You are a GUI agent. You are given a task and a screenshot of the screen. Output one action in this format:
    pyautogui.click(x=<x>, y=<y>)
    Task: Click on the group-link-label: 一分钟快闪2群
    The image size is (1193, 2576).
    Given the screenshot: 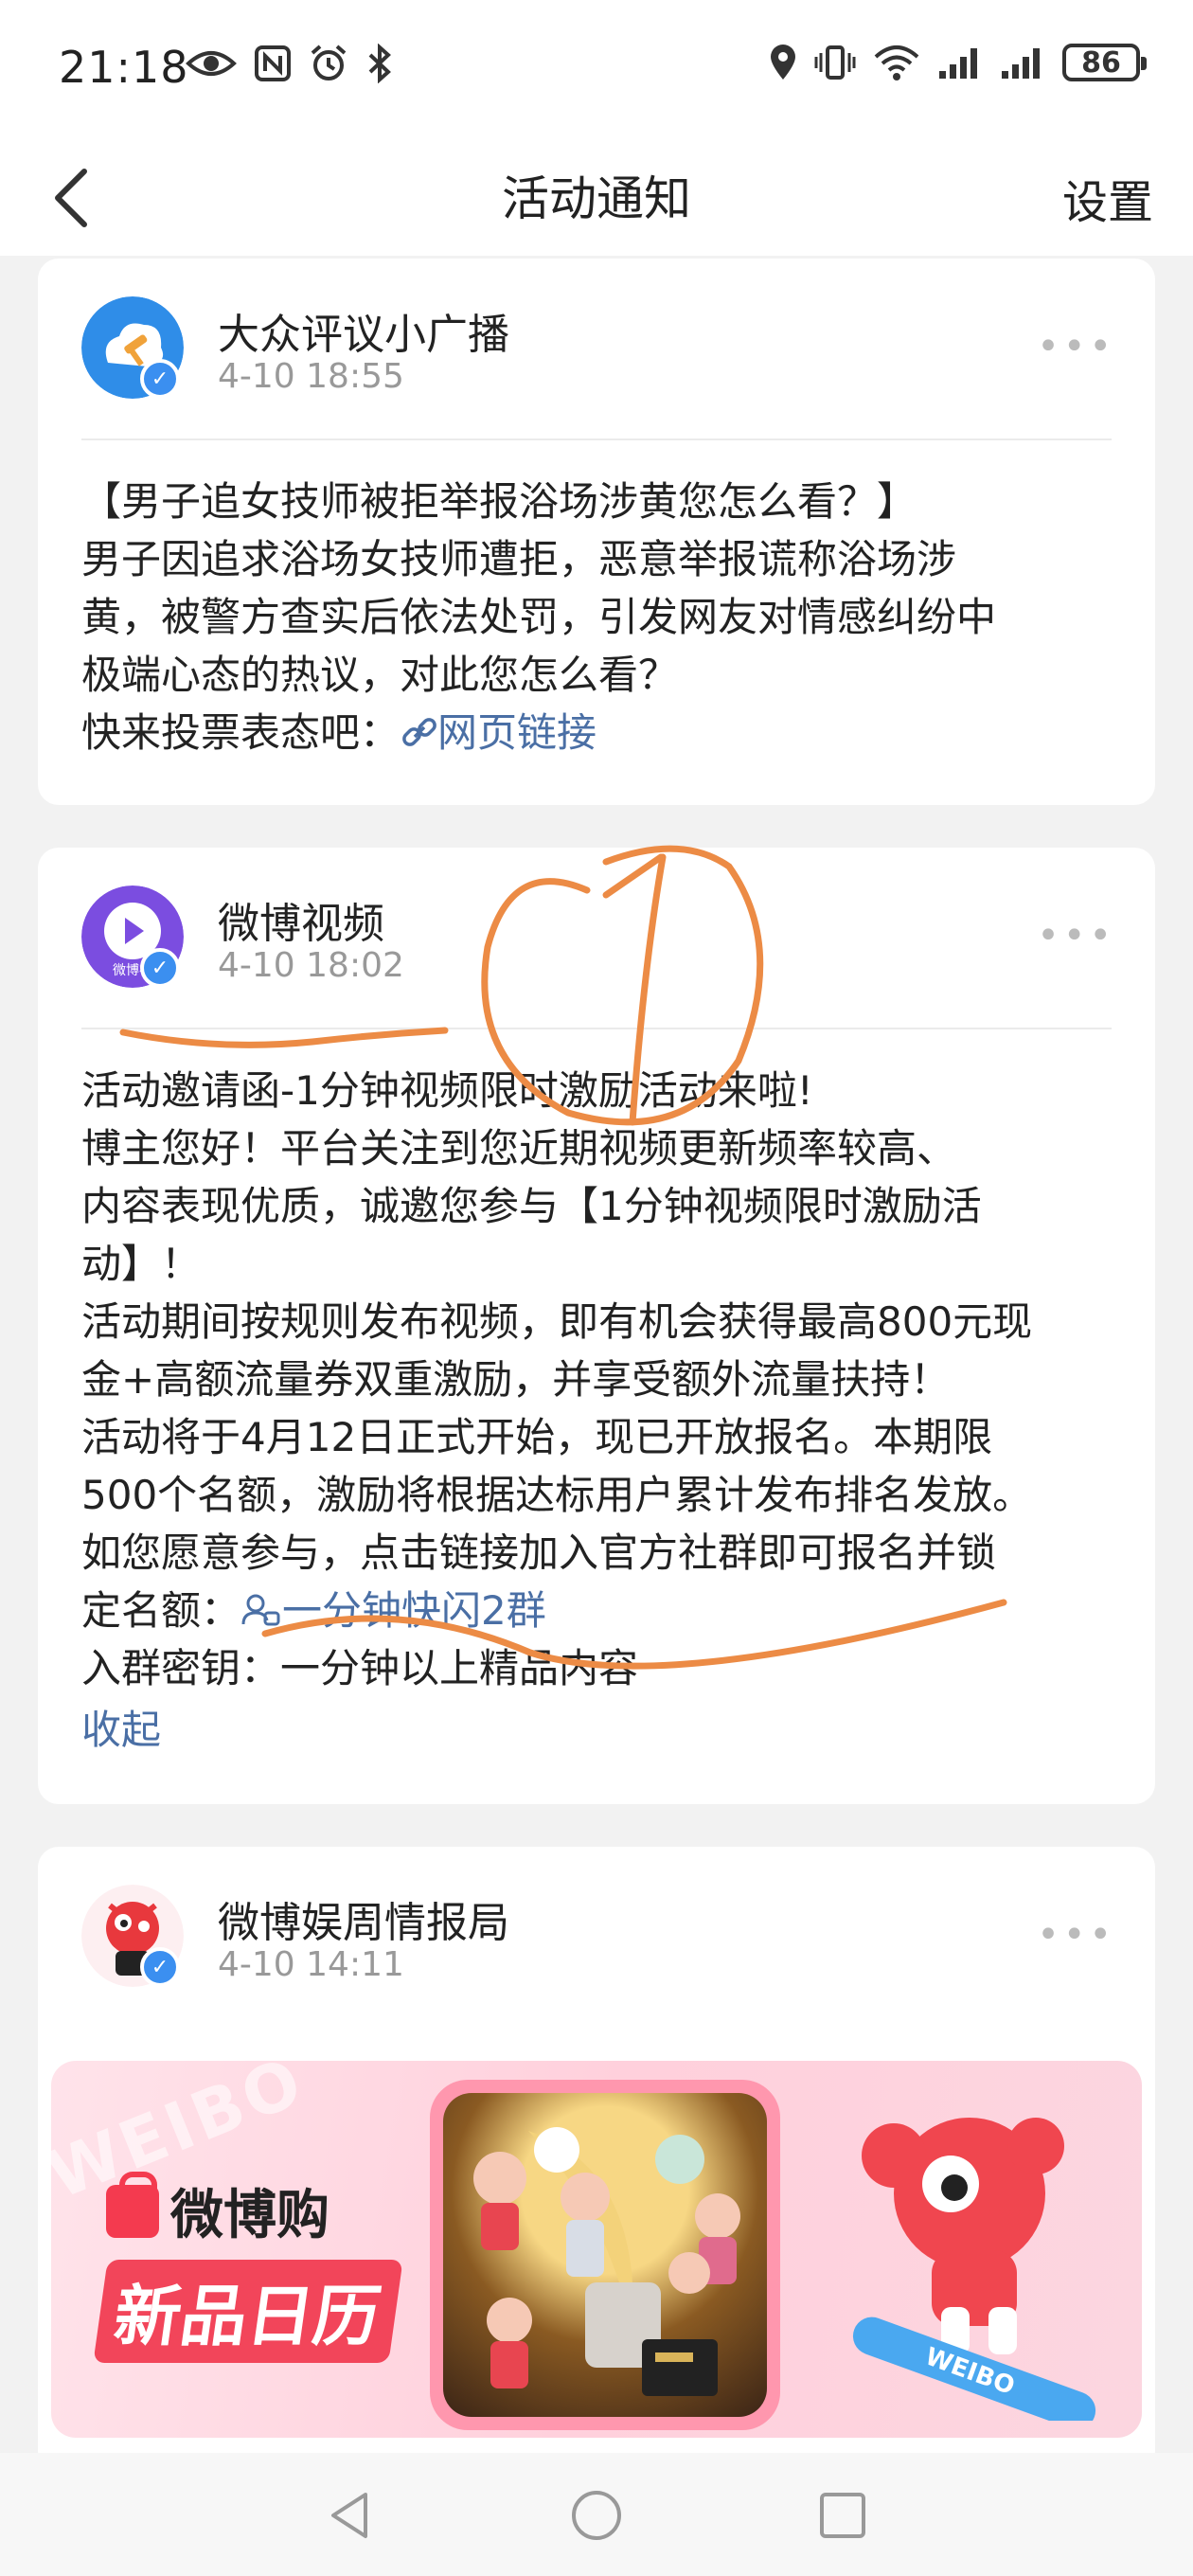 What is the action you would take?
    pyautogui.click(x=414, y=1610)
    